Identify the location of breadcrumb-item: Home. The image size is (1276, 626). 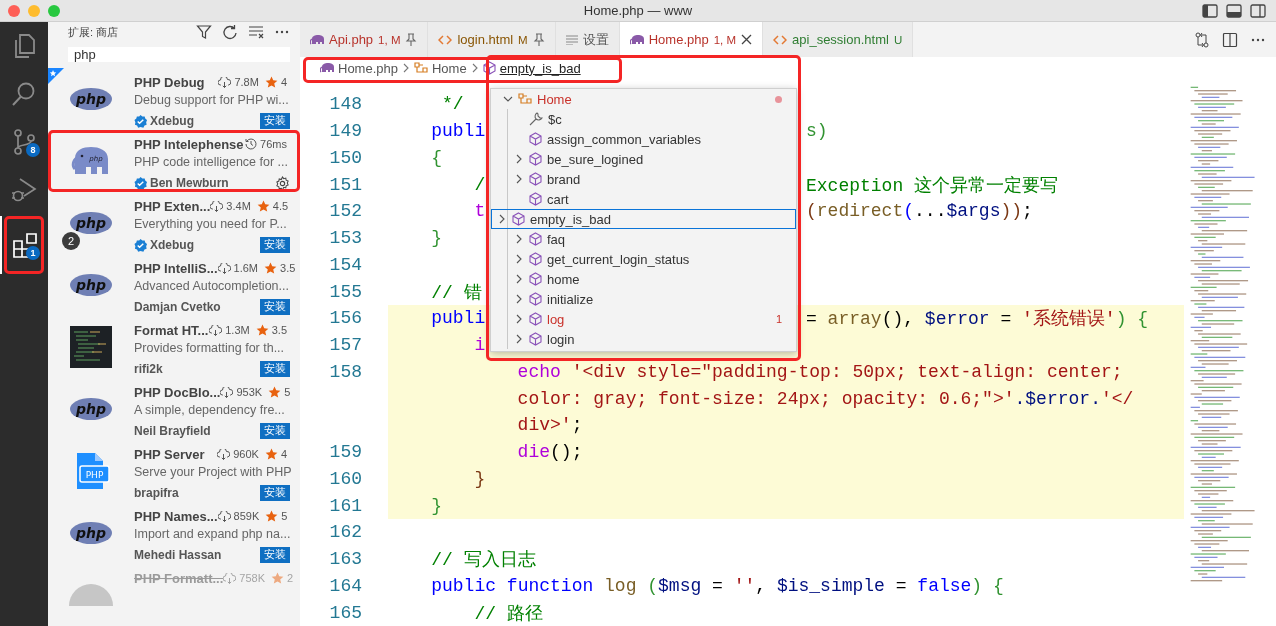
(449, 68).